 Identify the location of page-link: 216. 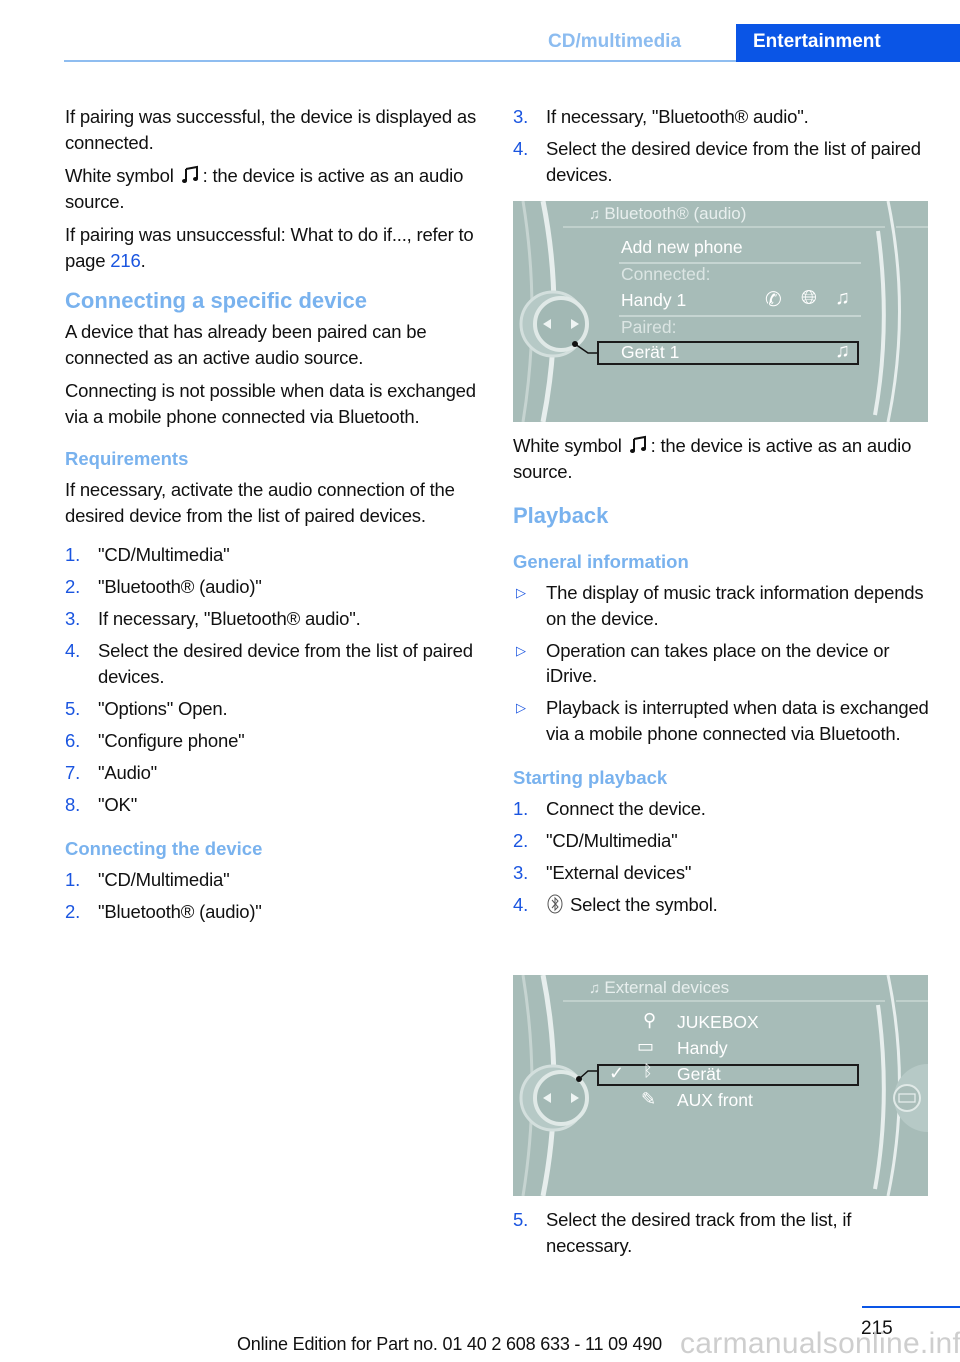
(125, 260).